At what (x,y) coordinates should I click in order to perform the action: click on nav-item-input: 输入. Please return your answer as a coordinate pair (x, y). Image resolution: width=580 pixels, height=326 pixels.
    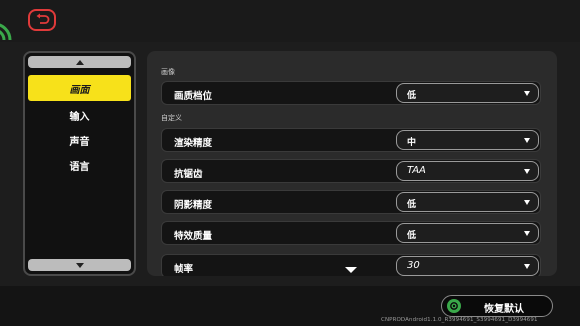
    Looking at the image, I should click on (79, 115).